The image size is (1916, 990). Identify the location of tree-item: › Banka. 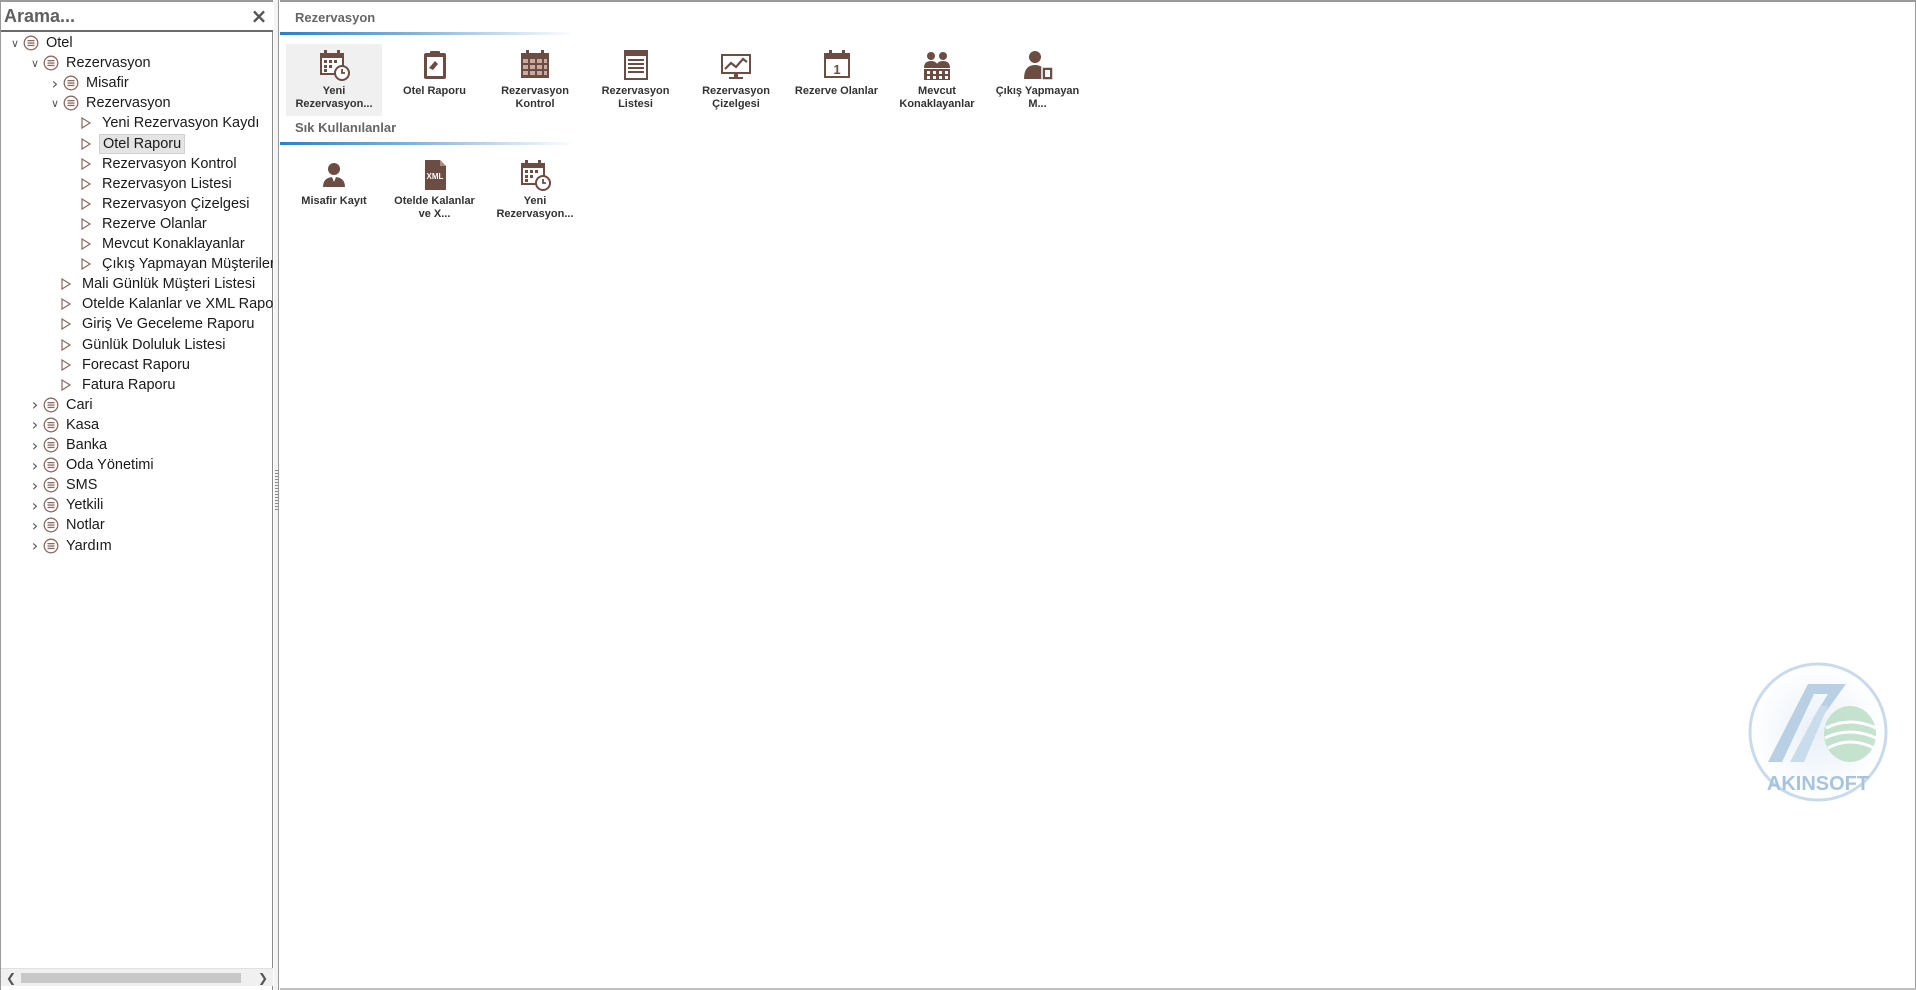
(68, 445).